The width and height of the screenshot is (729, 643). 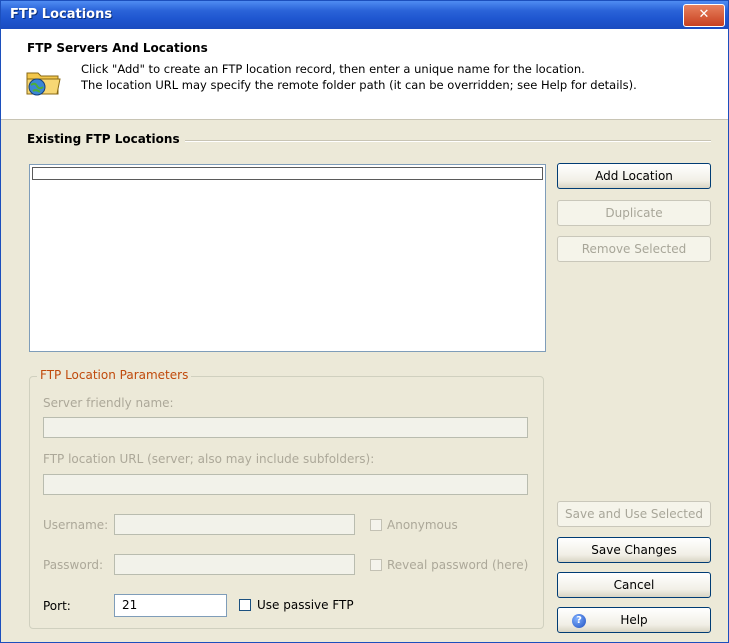 What do you see at coordinates (634, 176) in the screenshot?
I see `add-location-button: Add Location` at bounding box center [634, 176].